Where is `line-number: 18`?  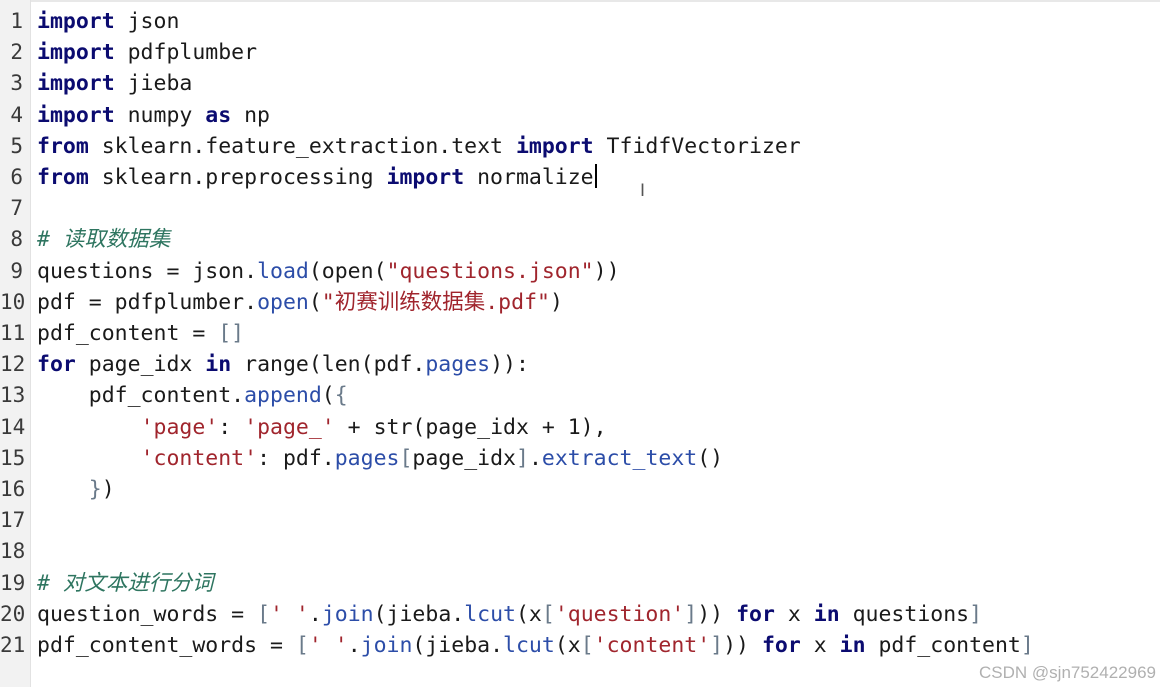
line-number: 18 is located at coordinates (13, 551).